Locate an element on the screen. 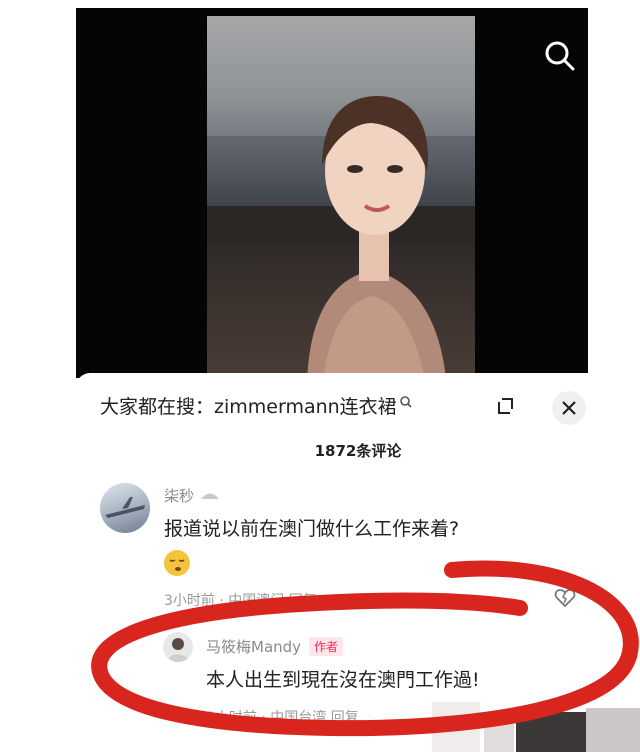 The width and height of the screenshot is (640, 752). comment-text: 本人出生到現在沒在澳門工作過! is located at coordinates (343, 680).